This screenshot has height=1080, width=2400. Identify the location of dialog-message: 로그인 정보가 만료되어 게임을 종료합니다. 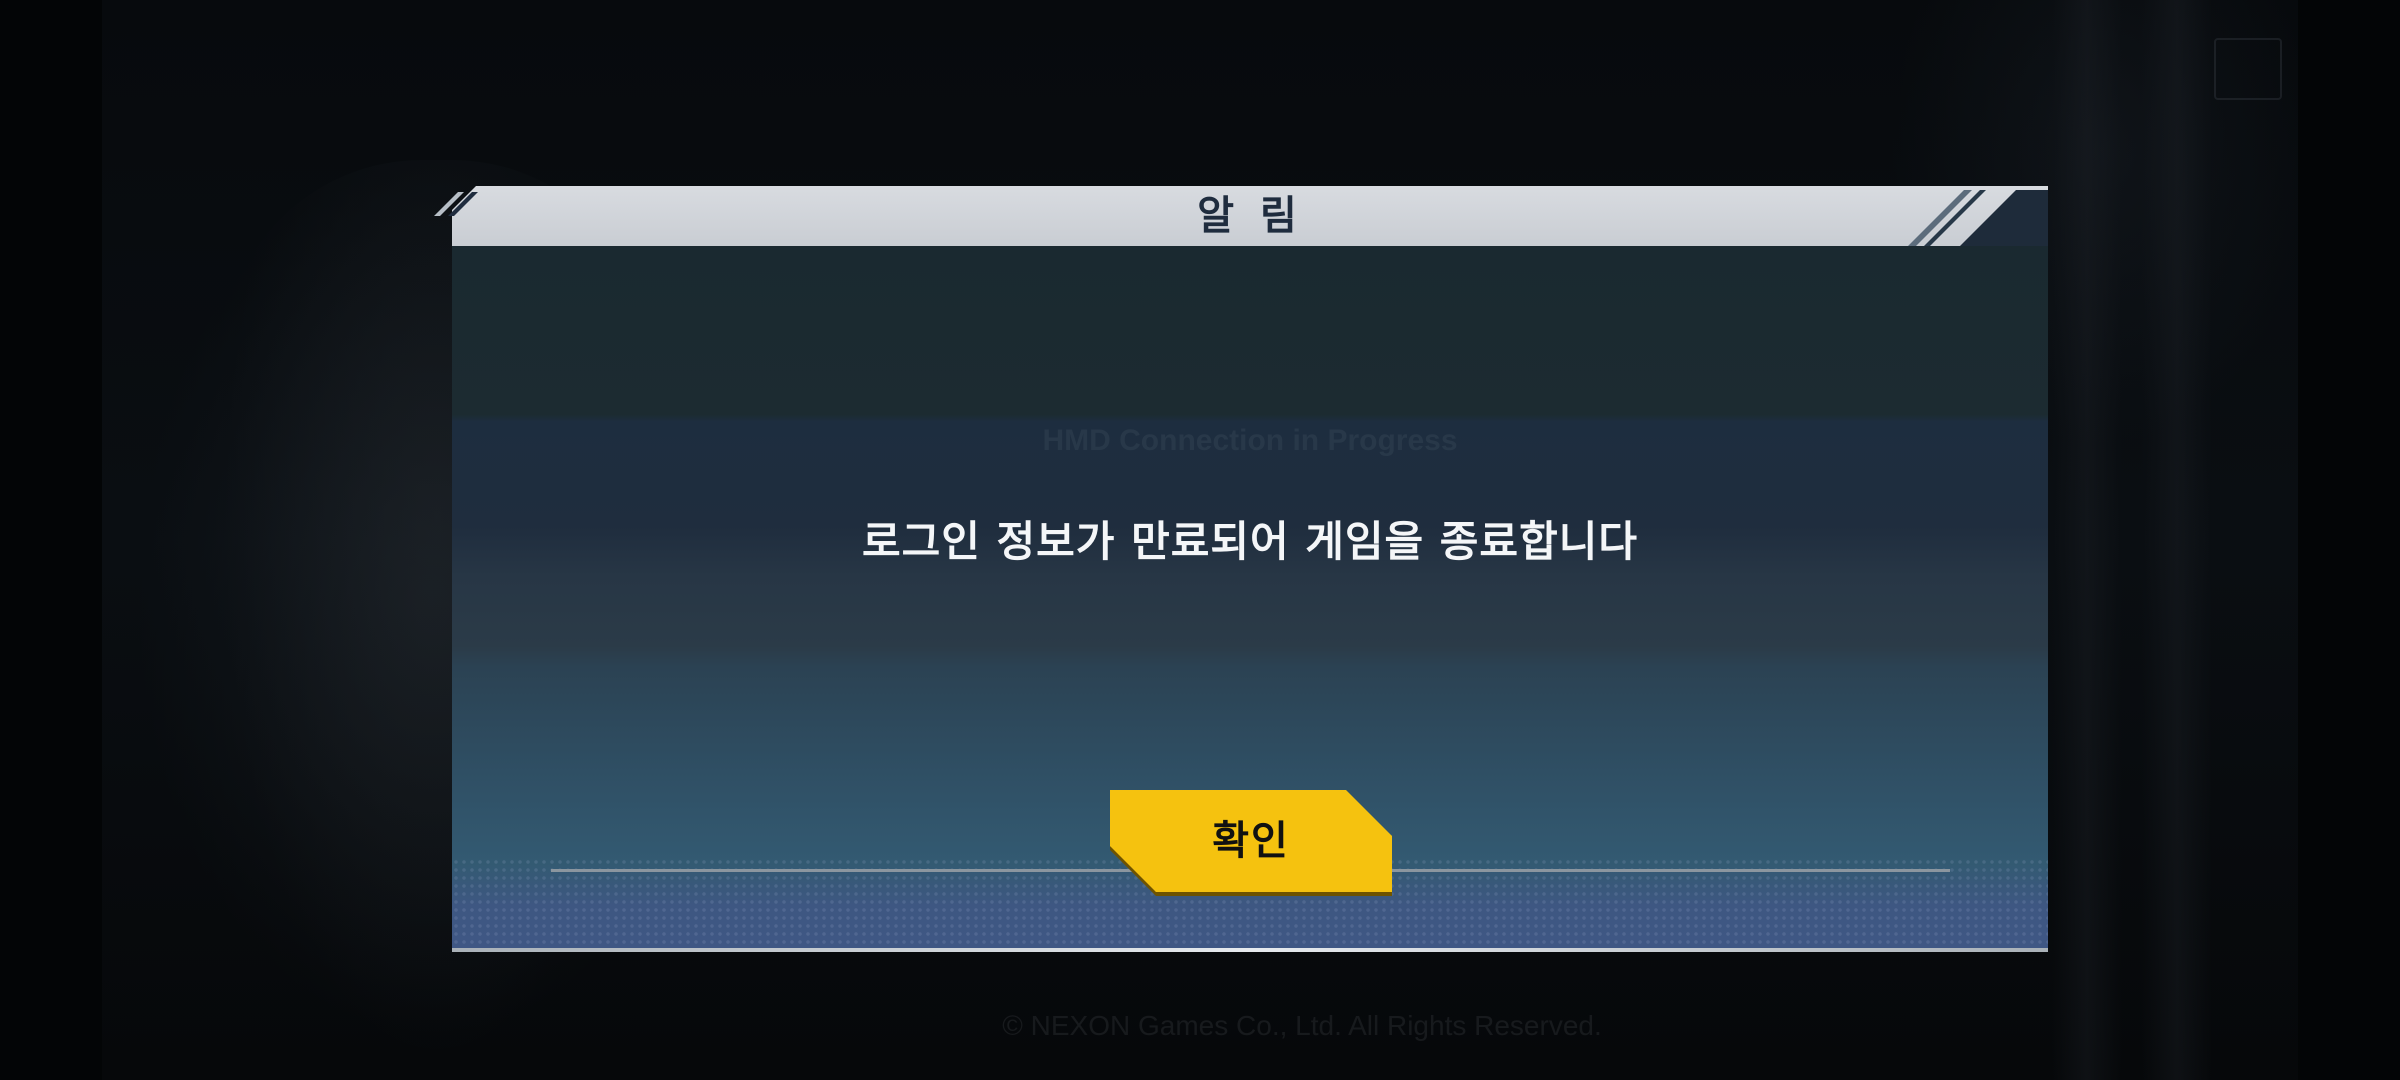
(1249, 541).